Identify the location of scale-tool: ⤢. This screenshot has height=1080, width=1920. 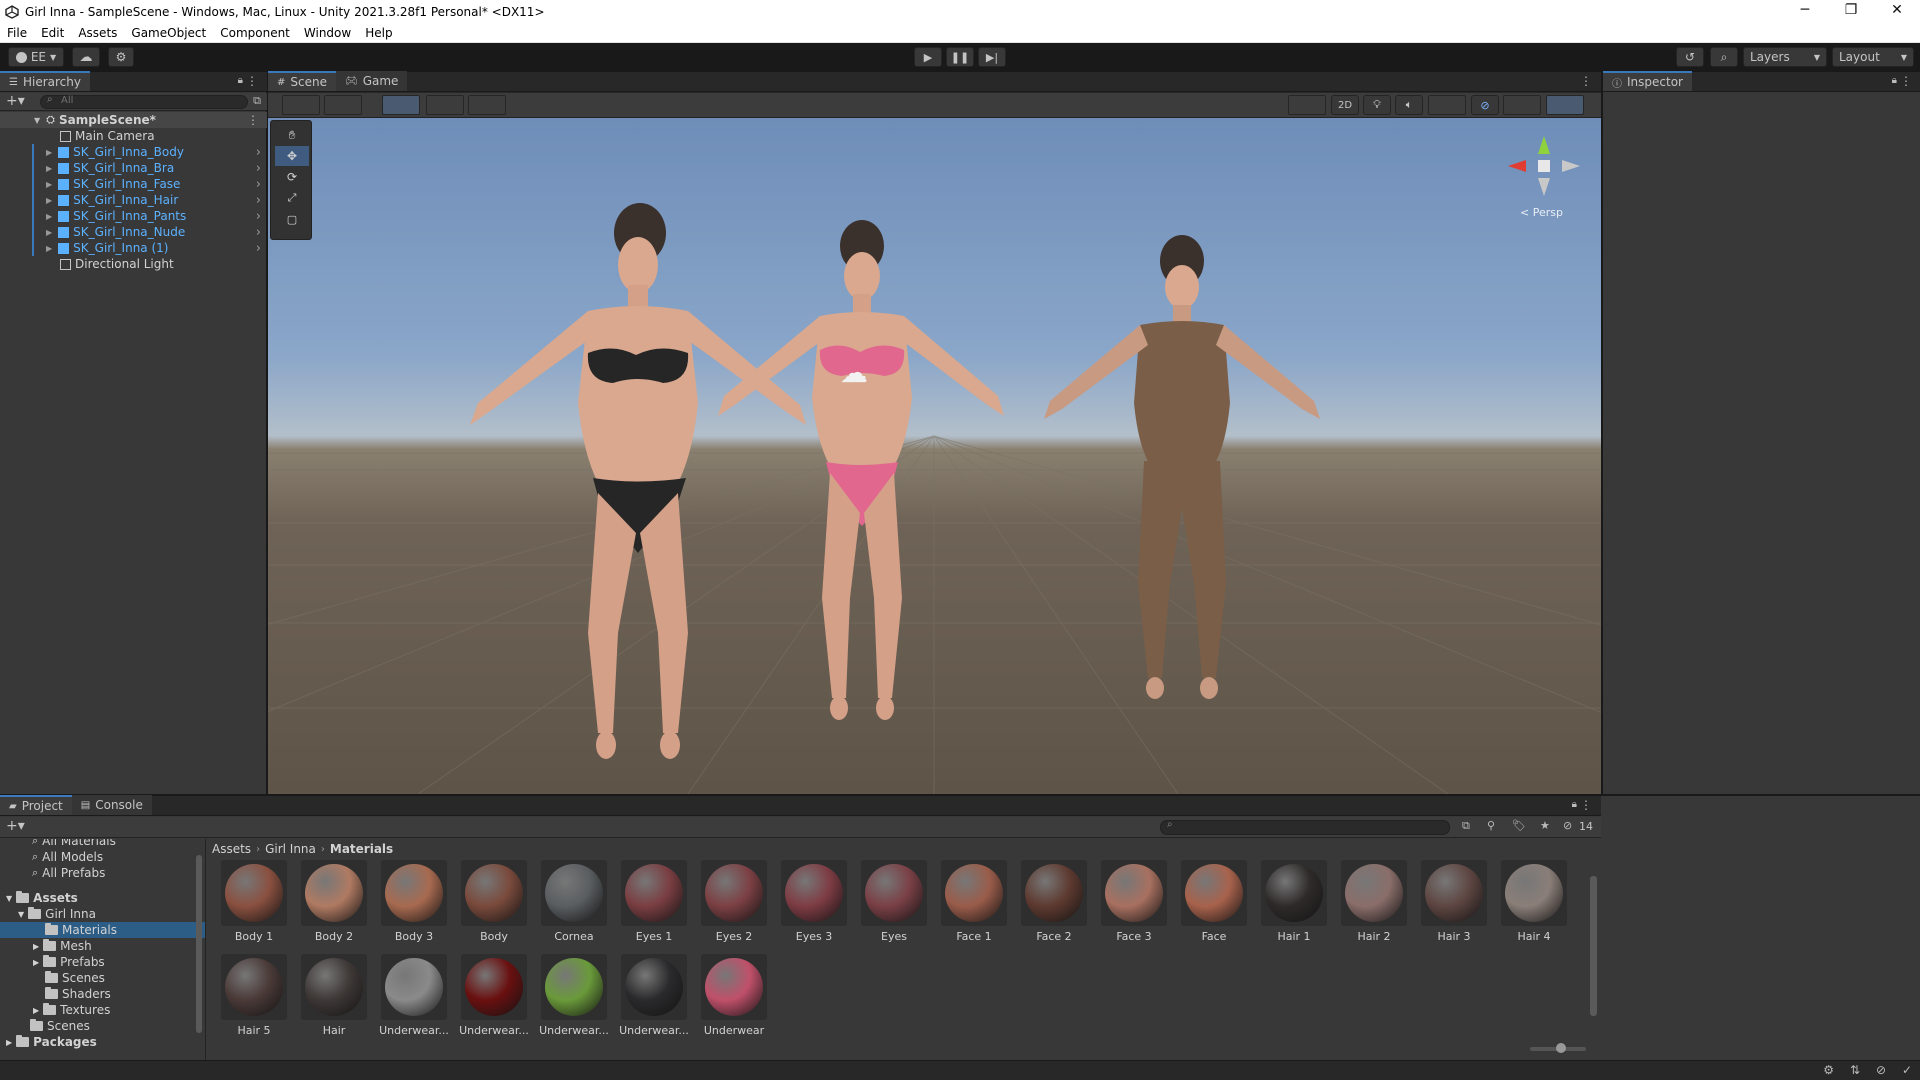
(292, 198).